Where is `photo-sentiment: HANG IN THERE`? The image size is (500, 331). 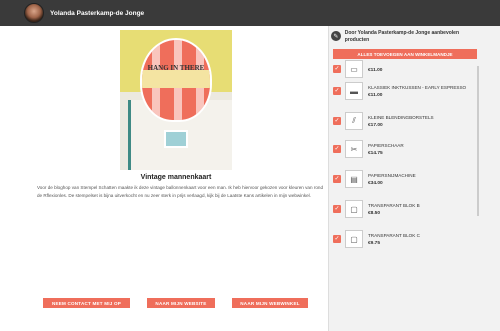 photo-sentiment: HANG IN THERE is located at coordinates (176, 68).